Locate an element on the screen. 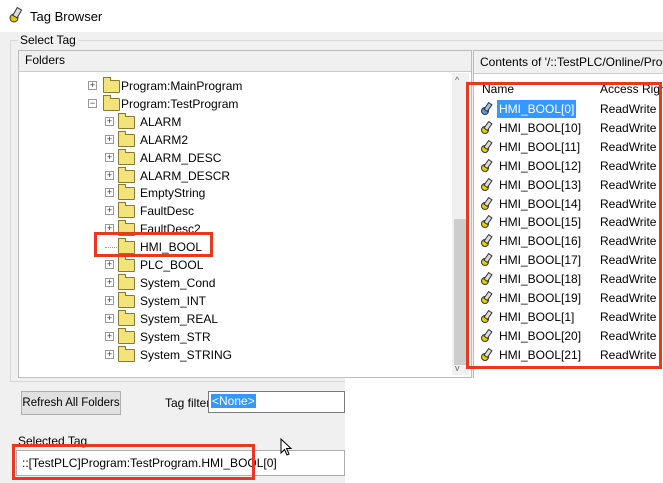  tree-item: + System_Cond is located at coordinates (229, 282).